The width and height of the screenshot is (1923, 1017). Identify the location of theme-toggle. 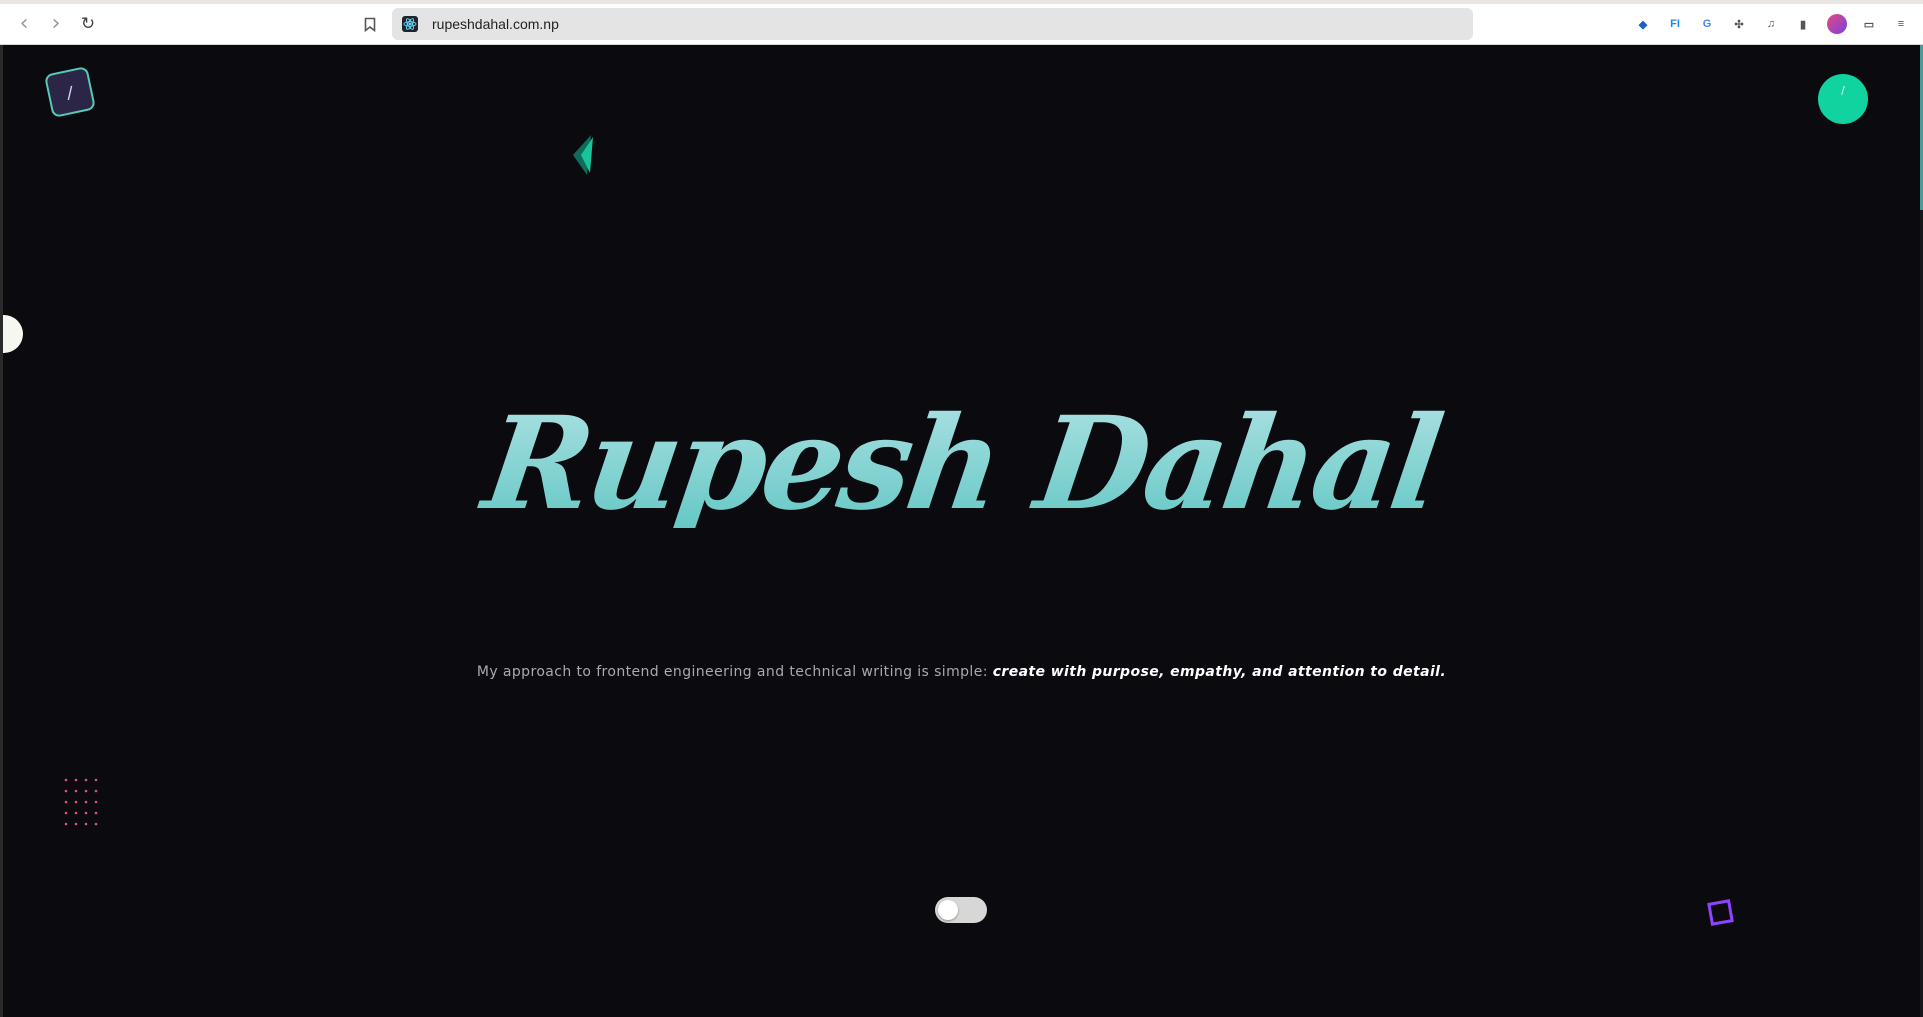
(961, 910).